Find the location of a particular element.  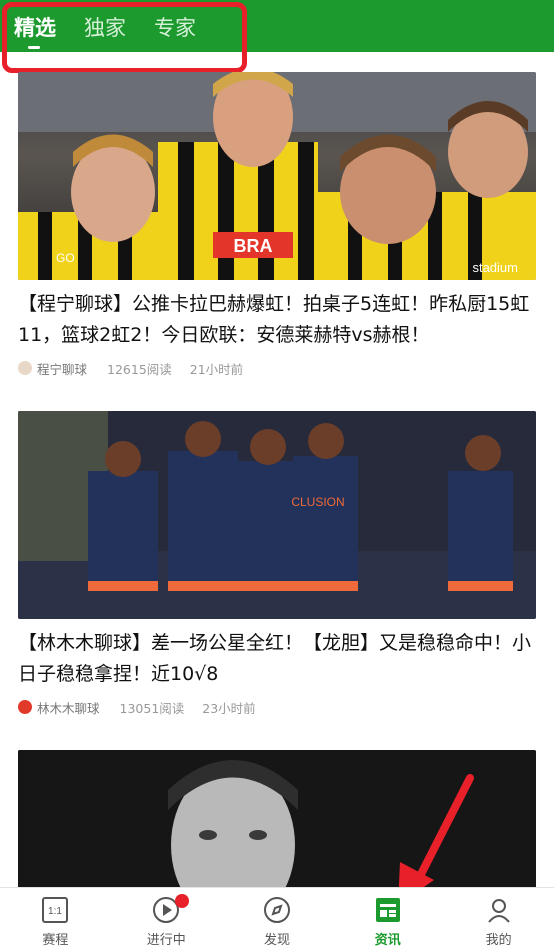

nav-profile: 我的 is located at coordinates (498, 919).